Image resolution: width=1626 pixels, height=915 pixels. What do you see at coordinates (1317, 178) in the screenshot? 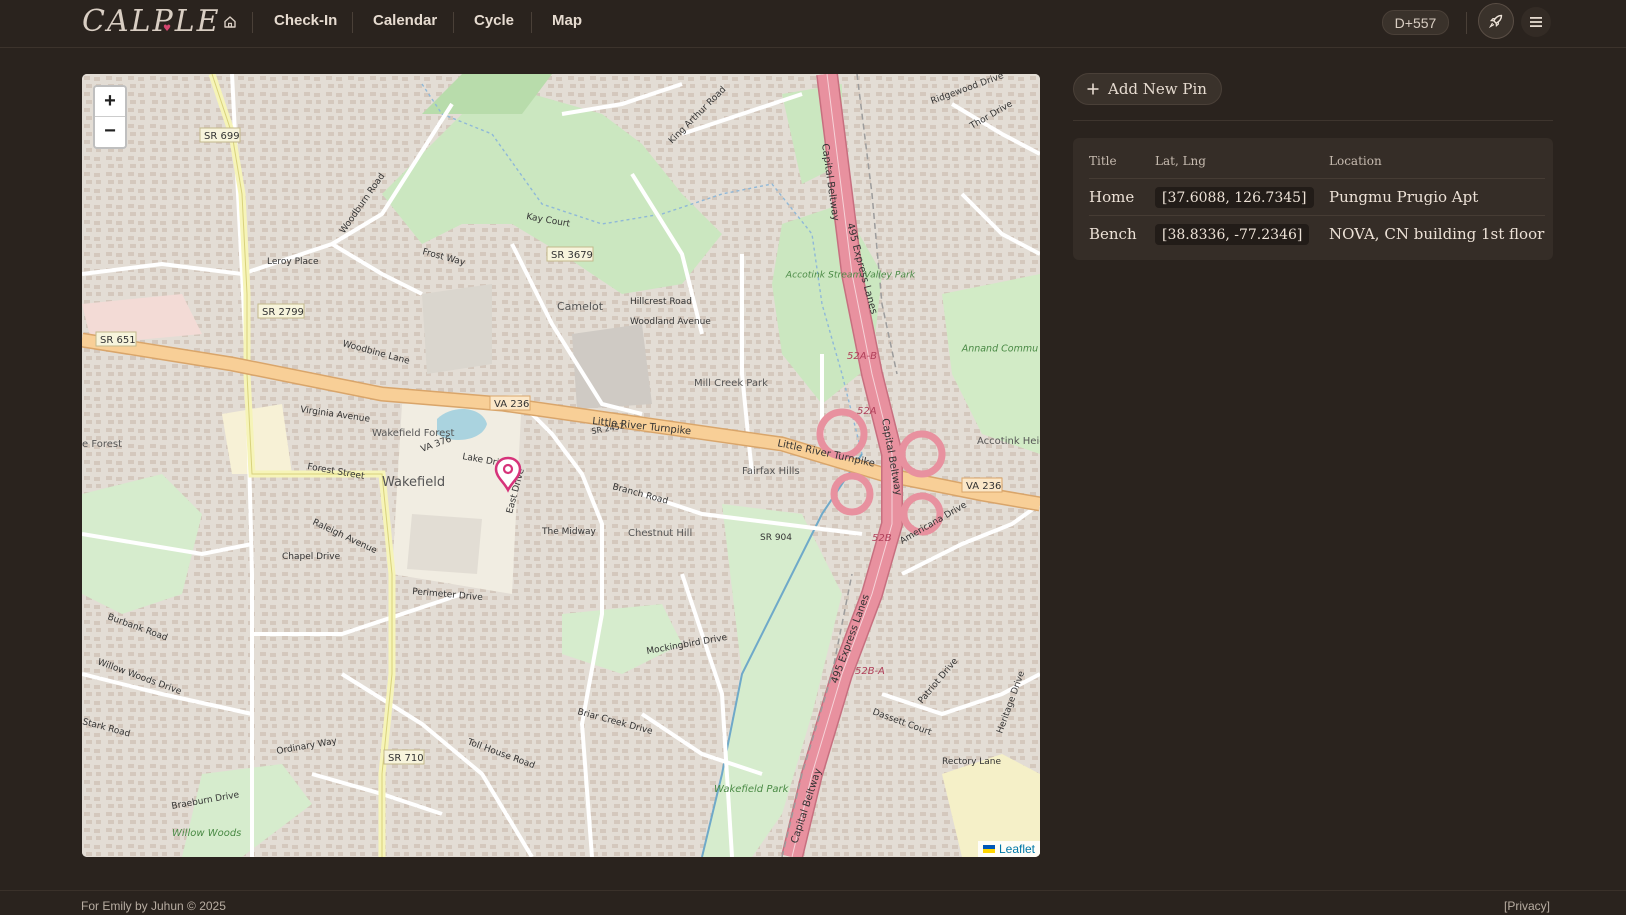
I see `table-header-divider` at bounding box center [1317, 178].